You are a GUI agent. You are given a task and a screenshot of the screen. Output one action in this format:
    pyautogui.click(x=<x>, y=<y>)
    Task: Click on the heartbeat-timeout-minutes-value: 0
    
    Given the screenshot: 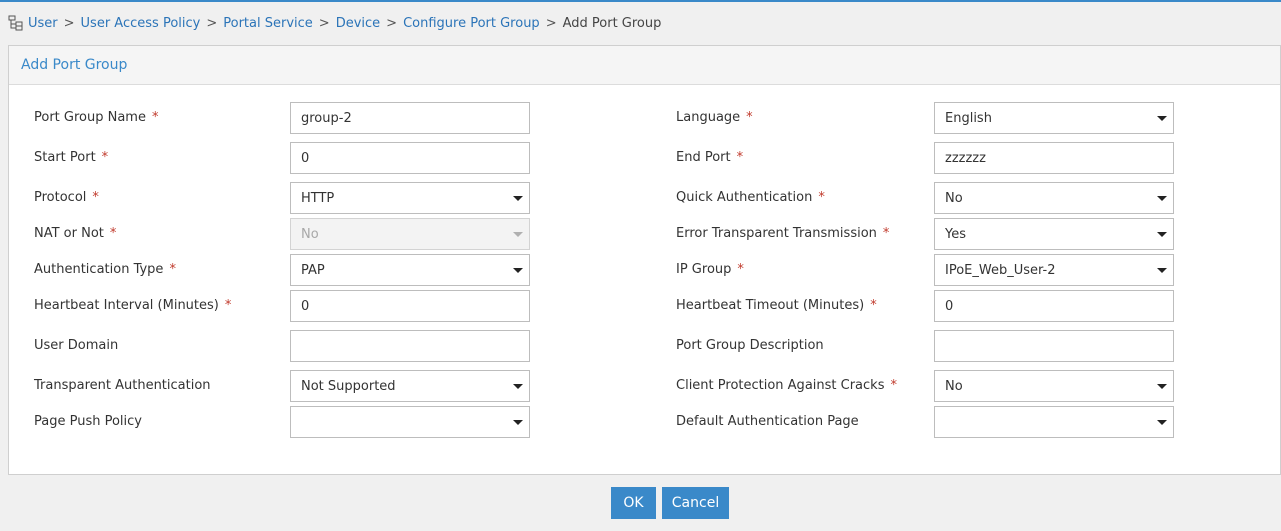 What is the action you would take?
    pyautogui.click(x=949, y=306)
    